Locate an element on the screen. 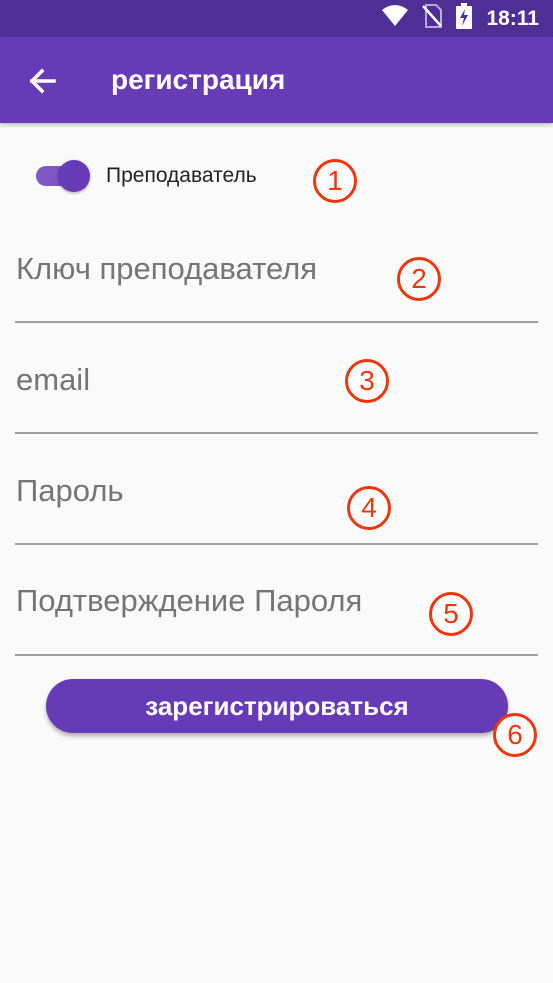 The image size is (553, 983). password-placeholder: Пароль is located at coordinates (70, 490).